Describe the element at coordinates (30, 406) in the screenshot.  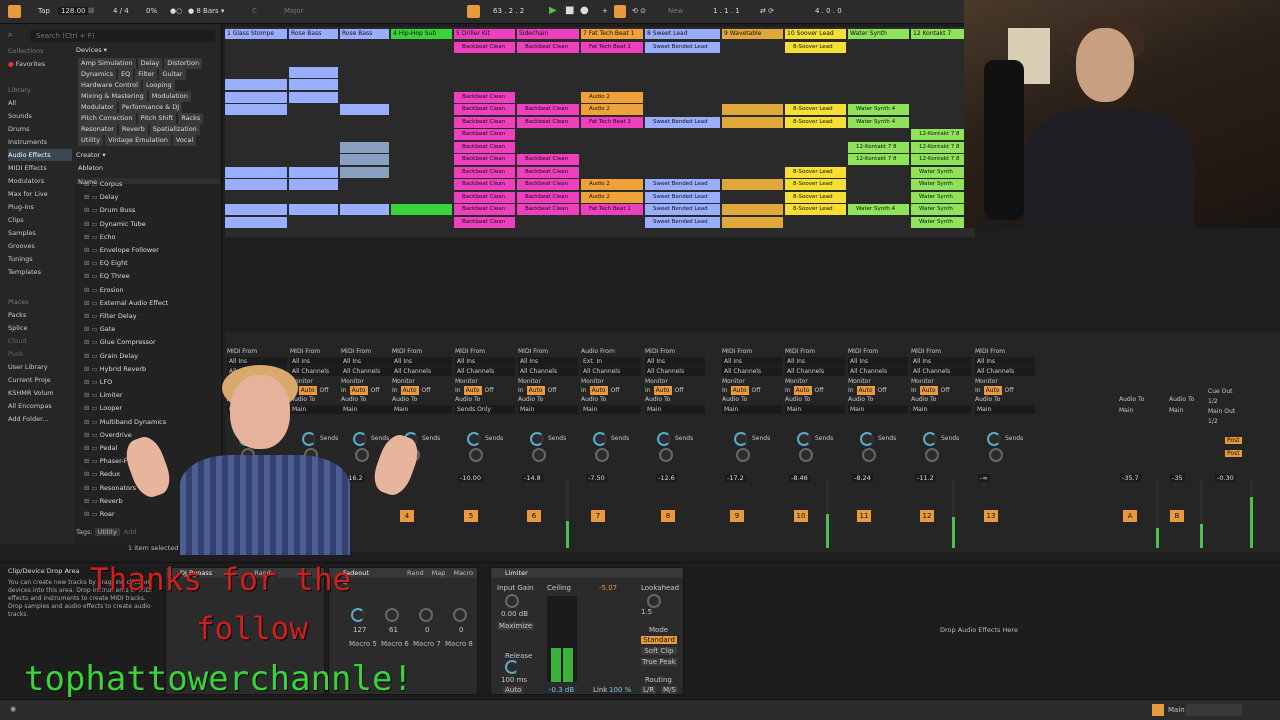
I see `places-item: All Encompas` at that location.